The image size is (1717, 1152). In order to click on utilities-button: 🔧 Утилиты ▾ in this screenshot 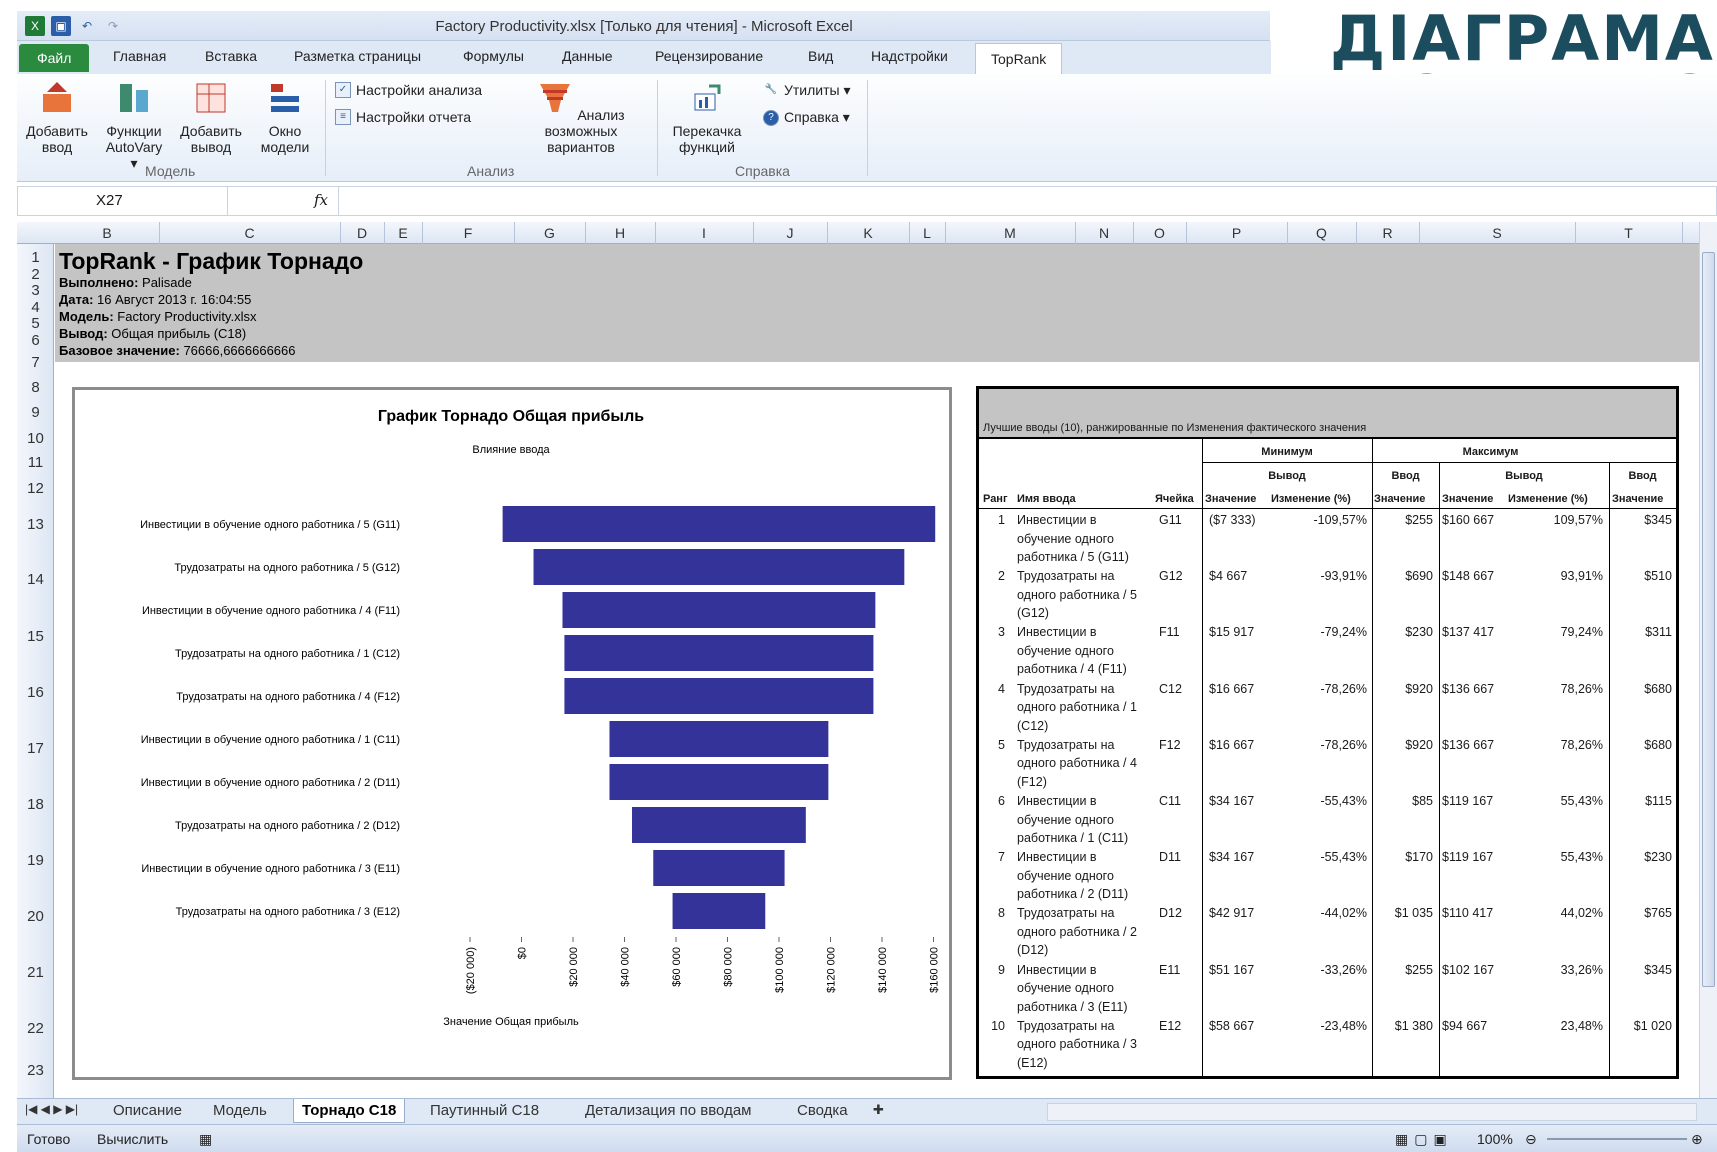, I will do `click(807, 90)`.